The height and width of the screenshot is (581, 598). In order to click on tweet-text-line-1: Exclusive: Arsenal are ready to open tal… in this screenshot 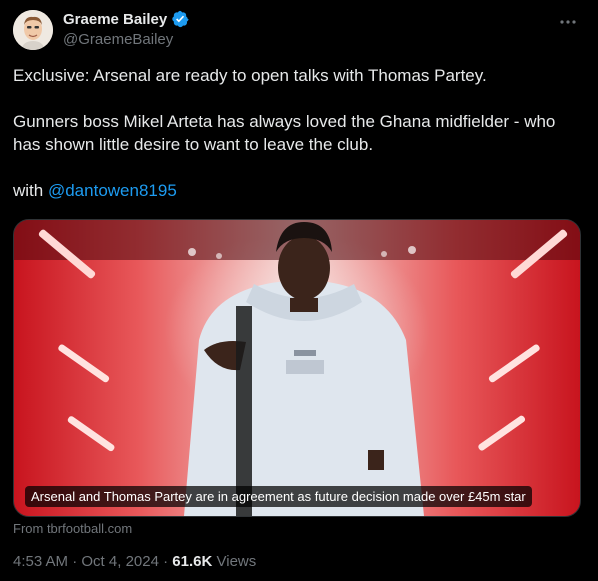, I will do `click(250, 75)`.